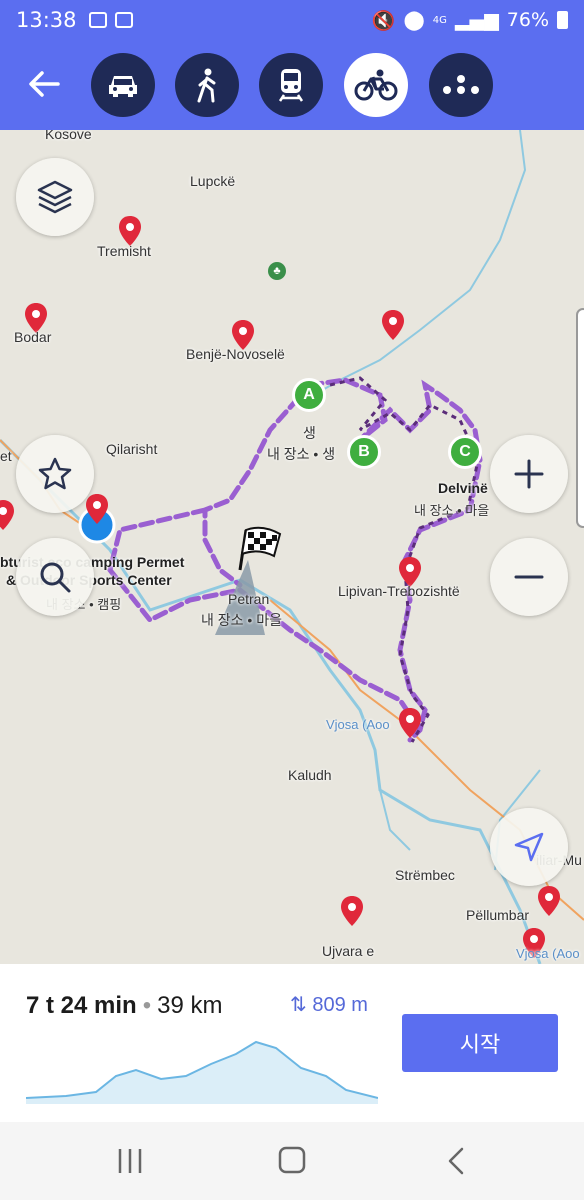 This screenshot has width=584, height=1200. Describe the element at coordinates (97, 20) in the screenshot. I see `image-notification-icon` at that location.